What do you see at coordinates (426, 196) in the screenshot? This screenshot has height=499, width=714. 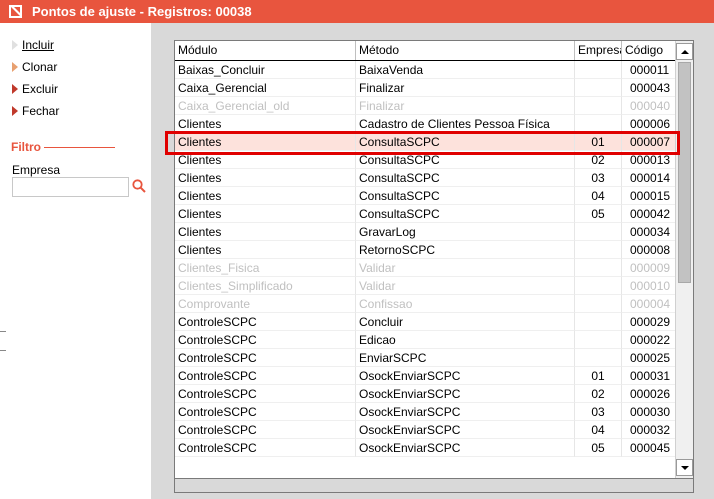 I see `table-row: Clientes ConsultaSCPC 04 000015` at bounding box center [426, 196].